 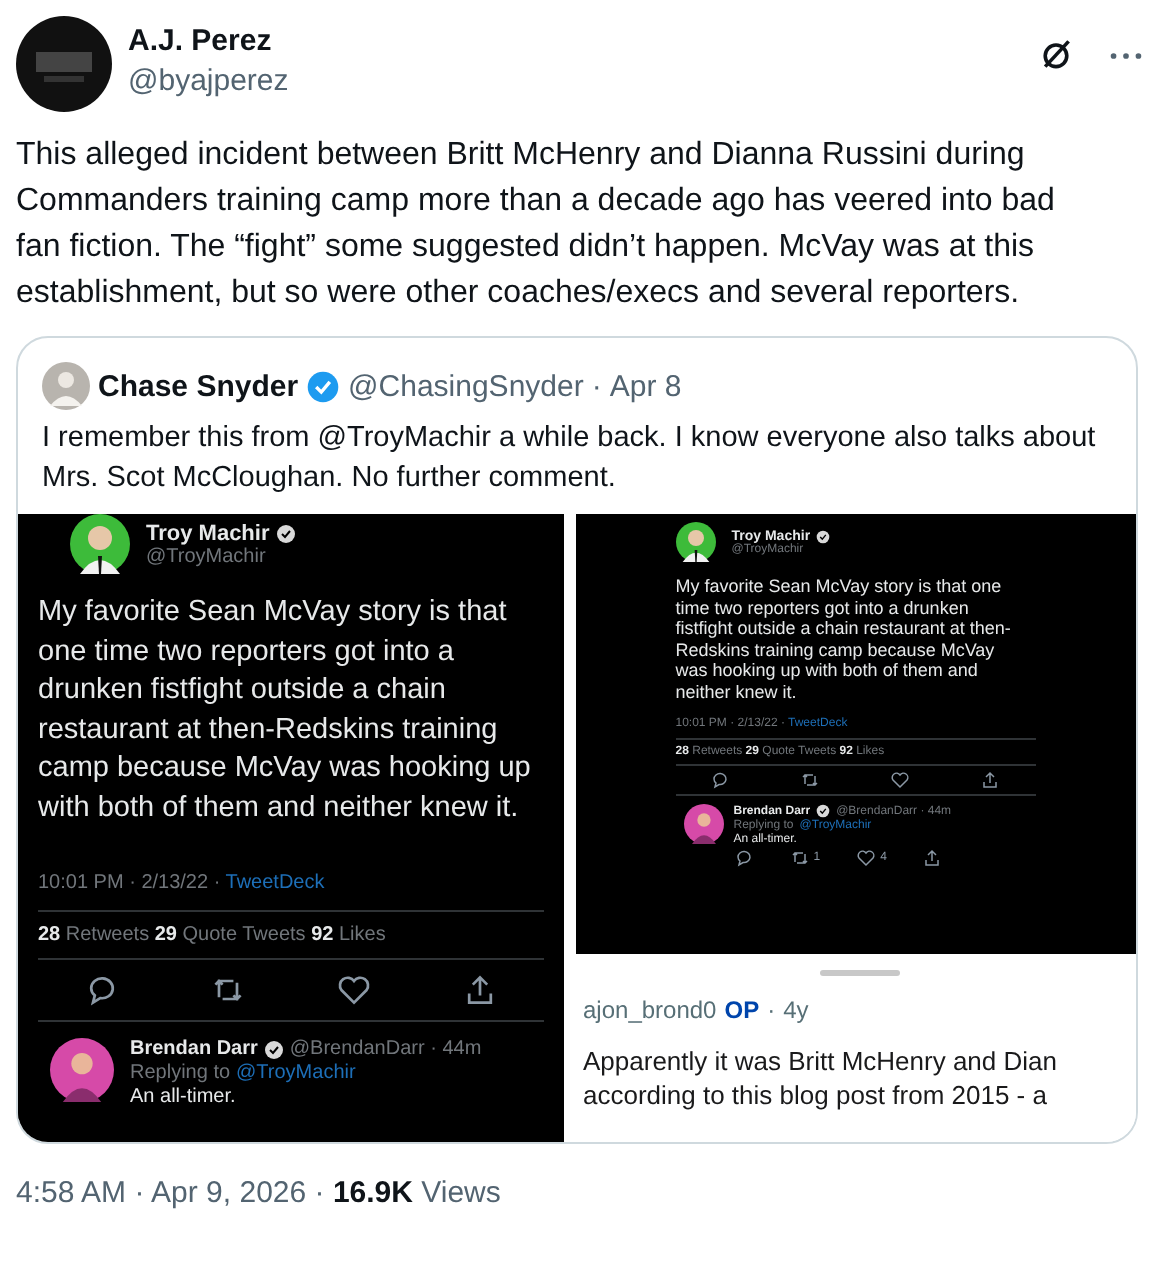 I want to click on author-name: A.J. Perez, so click(x=575, y=41).